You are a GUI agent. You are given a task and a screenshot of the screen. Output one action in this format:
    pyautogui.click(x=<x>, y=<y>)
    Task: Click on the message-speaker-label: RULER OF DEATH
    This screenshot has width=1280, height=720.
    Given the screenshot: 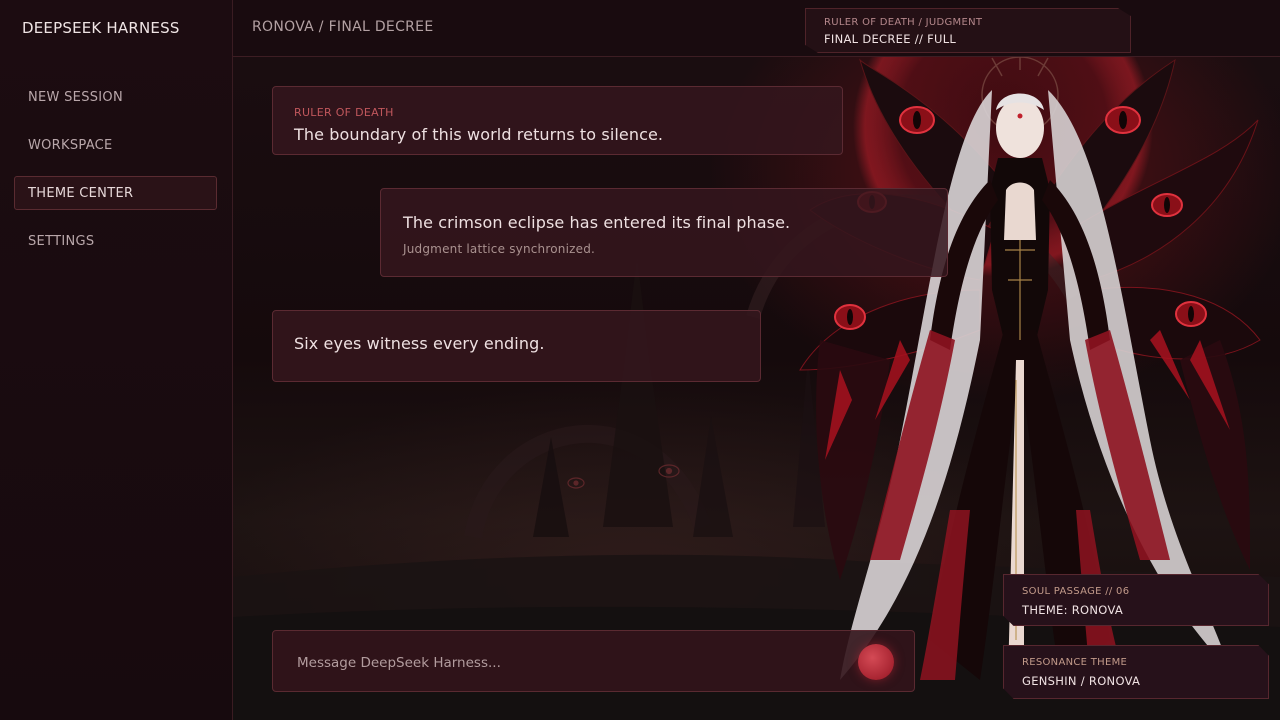 What is the action you would take?
    pyautogui.click(x=344, y=112)
    